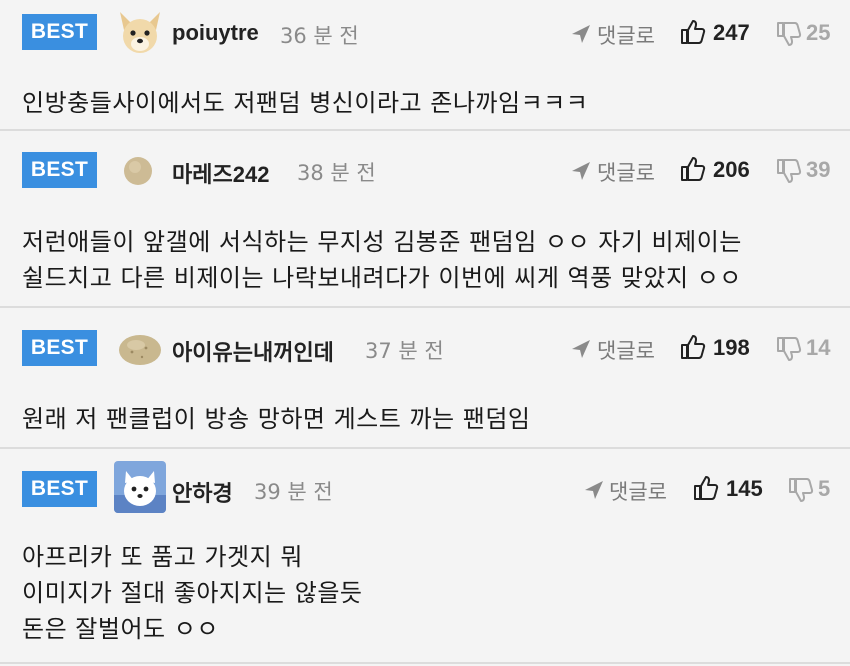 The height and width of the screenshot is (666, 850). Describe the element at coordinates (120, 629) in the screenshot. I see `comment-text-line: 돈은 잘벌어도 ㅇㅇ` at that location.